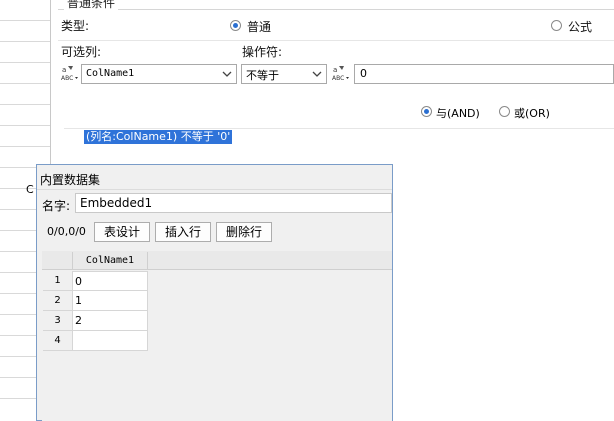  Describe the element at coordinates (110, 281) in the screenshot. I see `table-cell: 0` at that location.